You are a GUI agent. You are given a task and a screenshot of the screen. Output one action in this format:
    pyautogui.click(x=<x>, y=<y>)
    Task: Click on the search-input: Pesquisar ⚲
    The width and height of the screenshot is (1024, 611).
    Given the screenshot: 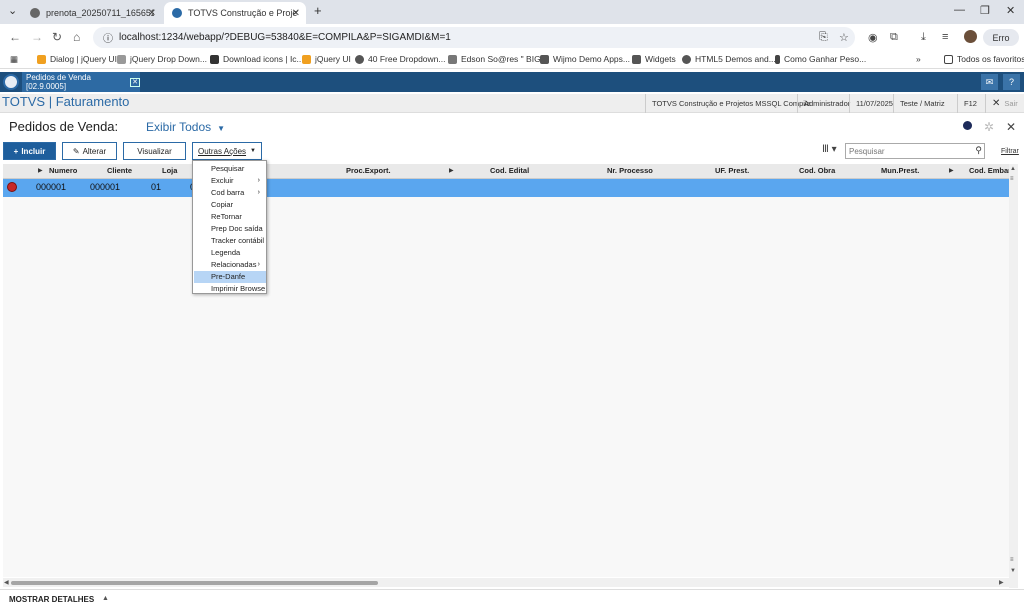 What is the action you would take?
    pyautogui.click(x=915, y=151)
    